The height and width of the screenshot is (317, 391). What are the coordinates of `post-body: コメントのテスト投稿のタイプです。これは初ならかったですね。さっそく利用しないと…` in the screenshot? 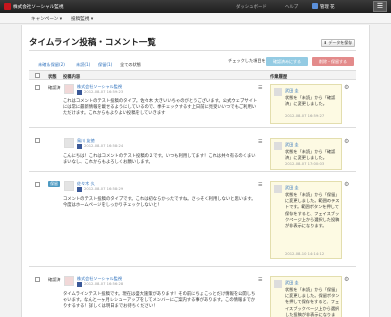 It's located at (159, 203).